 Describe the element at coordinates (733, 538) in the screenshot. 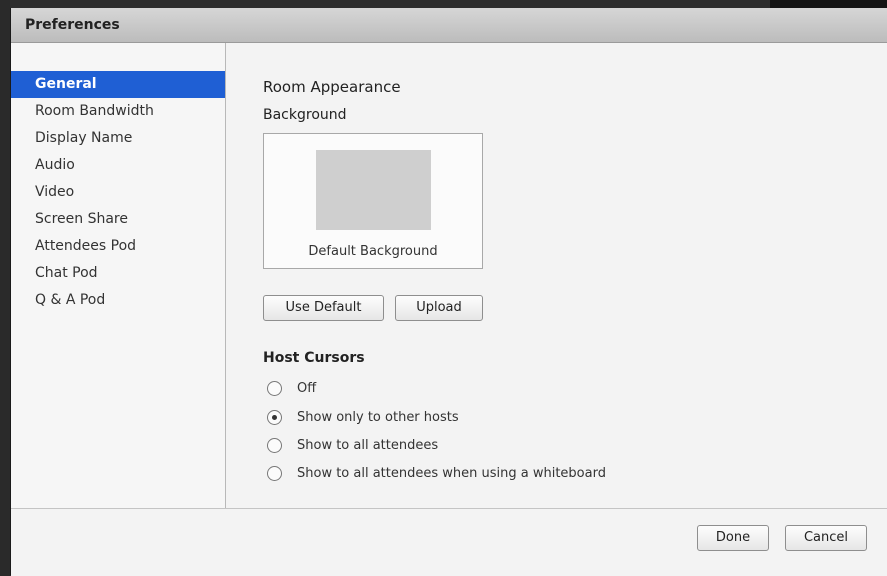

I see `done-button: Done` at that location.